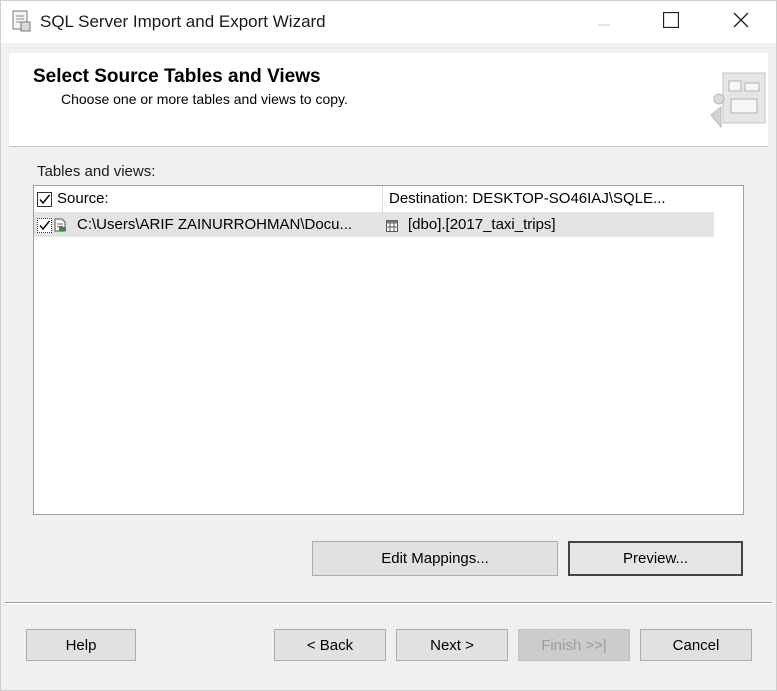 The width and height of the screenshot is (777, 691). Describe the element at coordinates (696, 645) in the screenshot. I see `cancel-button: Cancel` at that location.